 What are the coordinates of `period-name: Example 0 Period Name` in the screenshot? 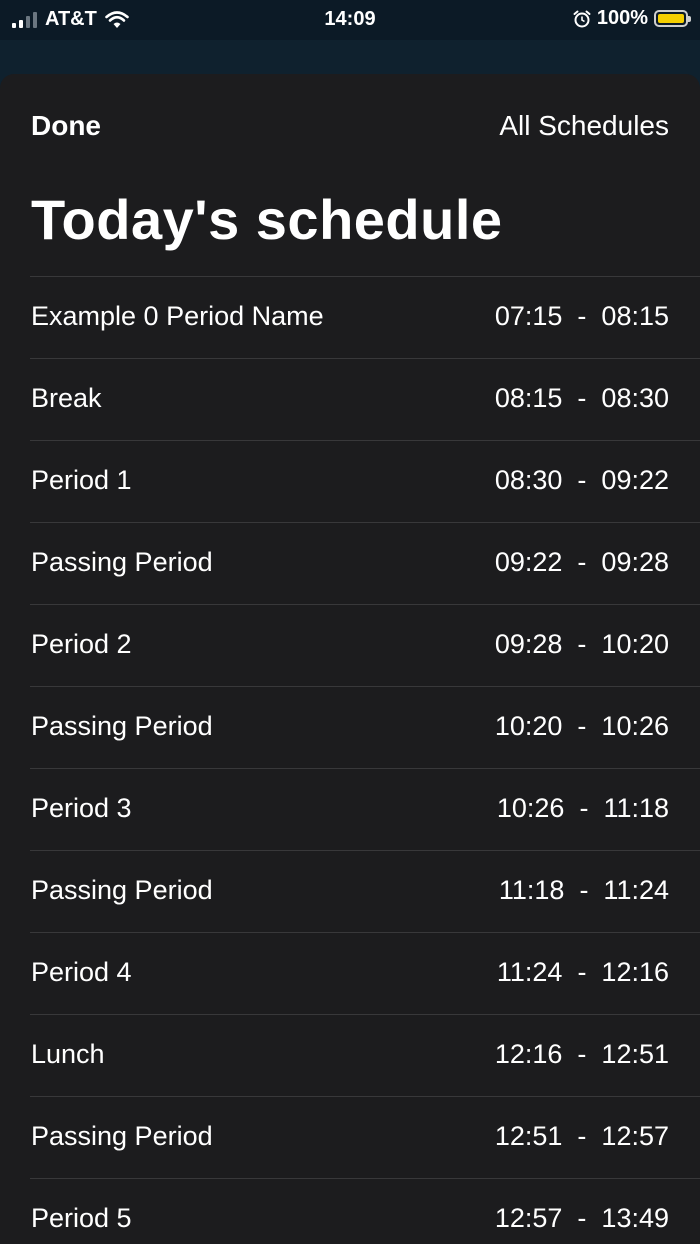 It's located at (177, 316).